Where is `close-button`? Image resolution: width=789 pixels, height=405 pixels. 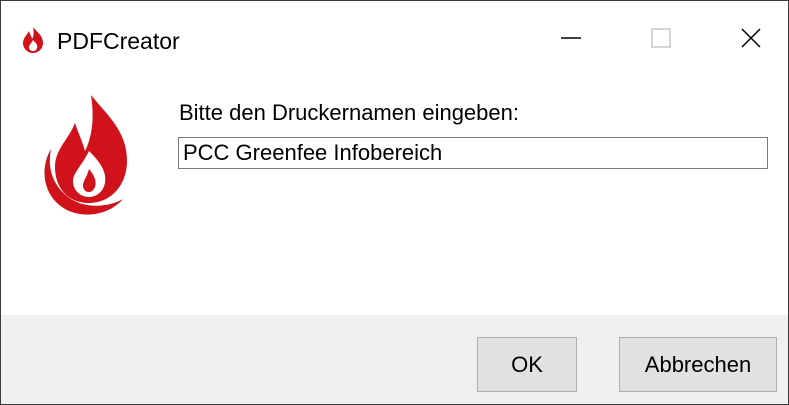 close-button is located at coordinates (751, 40).